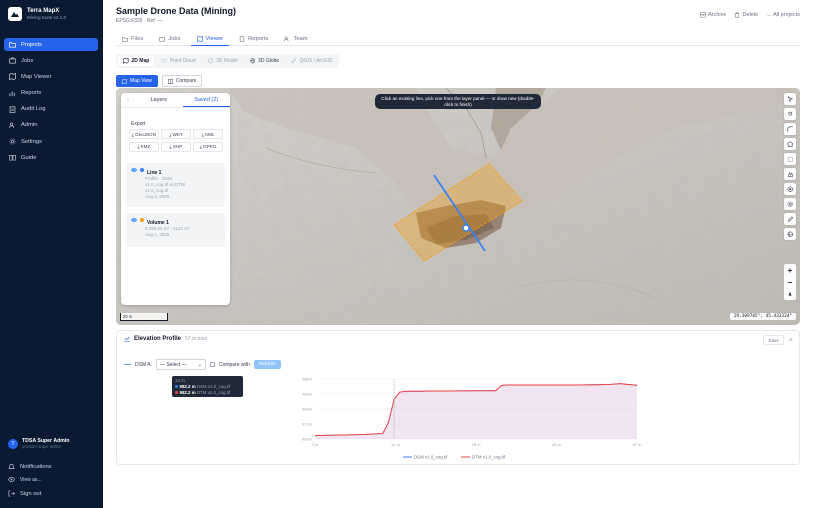 Image resolution: width=813 pixels, height=508 pixels. Describe the element at coordinates (253, 39) in the screenshot. I see `tab-reports: Reports` at that location.